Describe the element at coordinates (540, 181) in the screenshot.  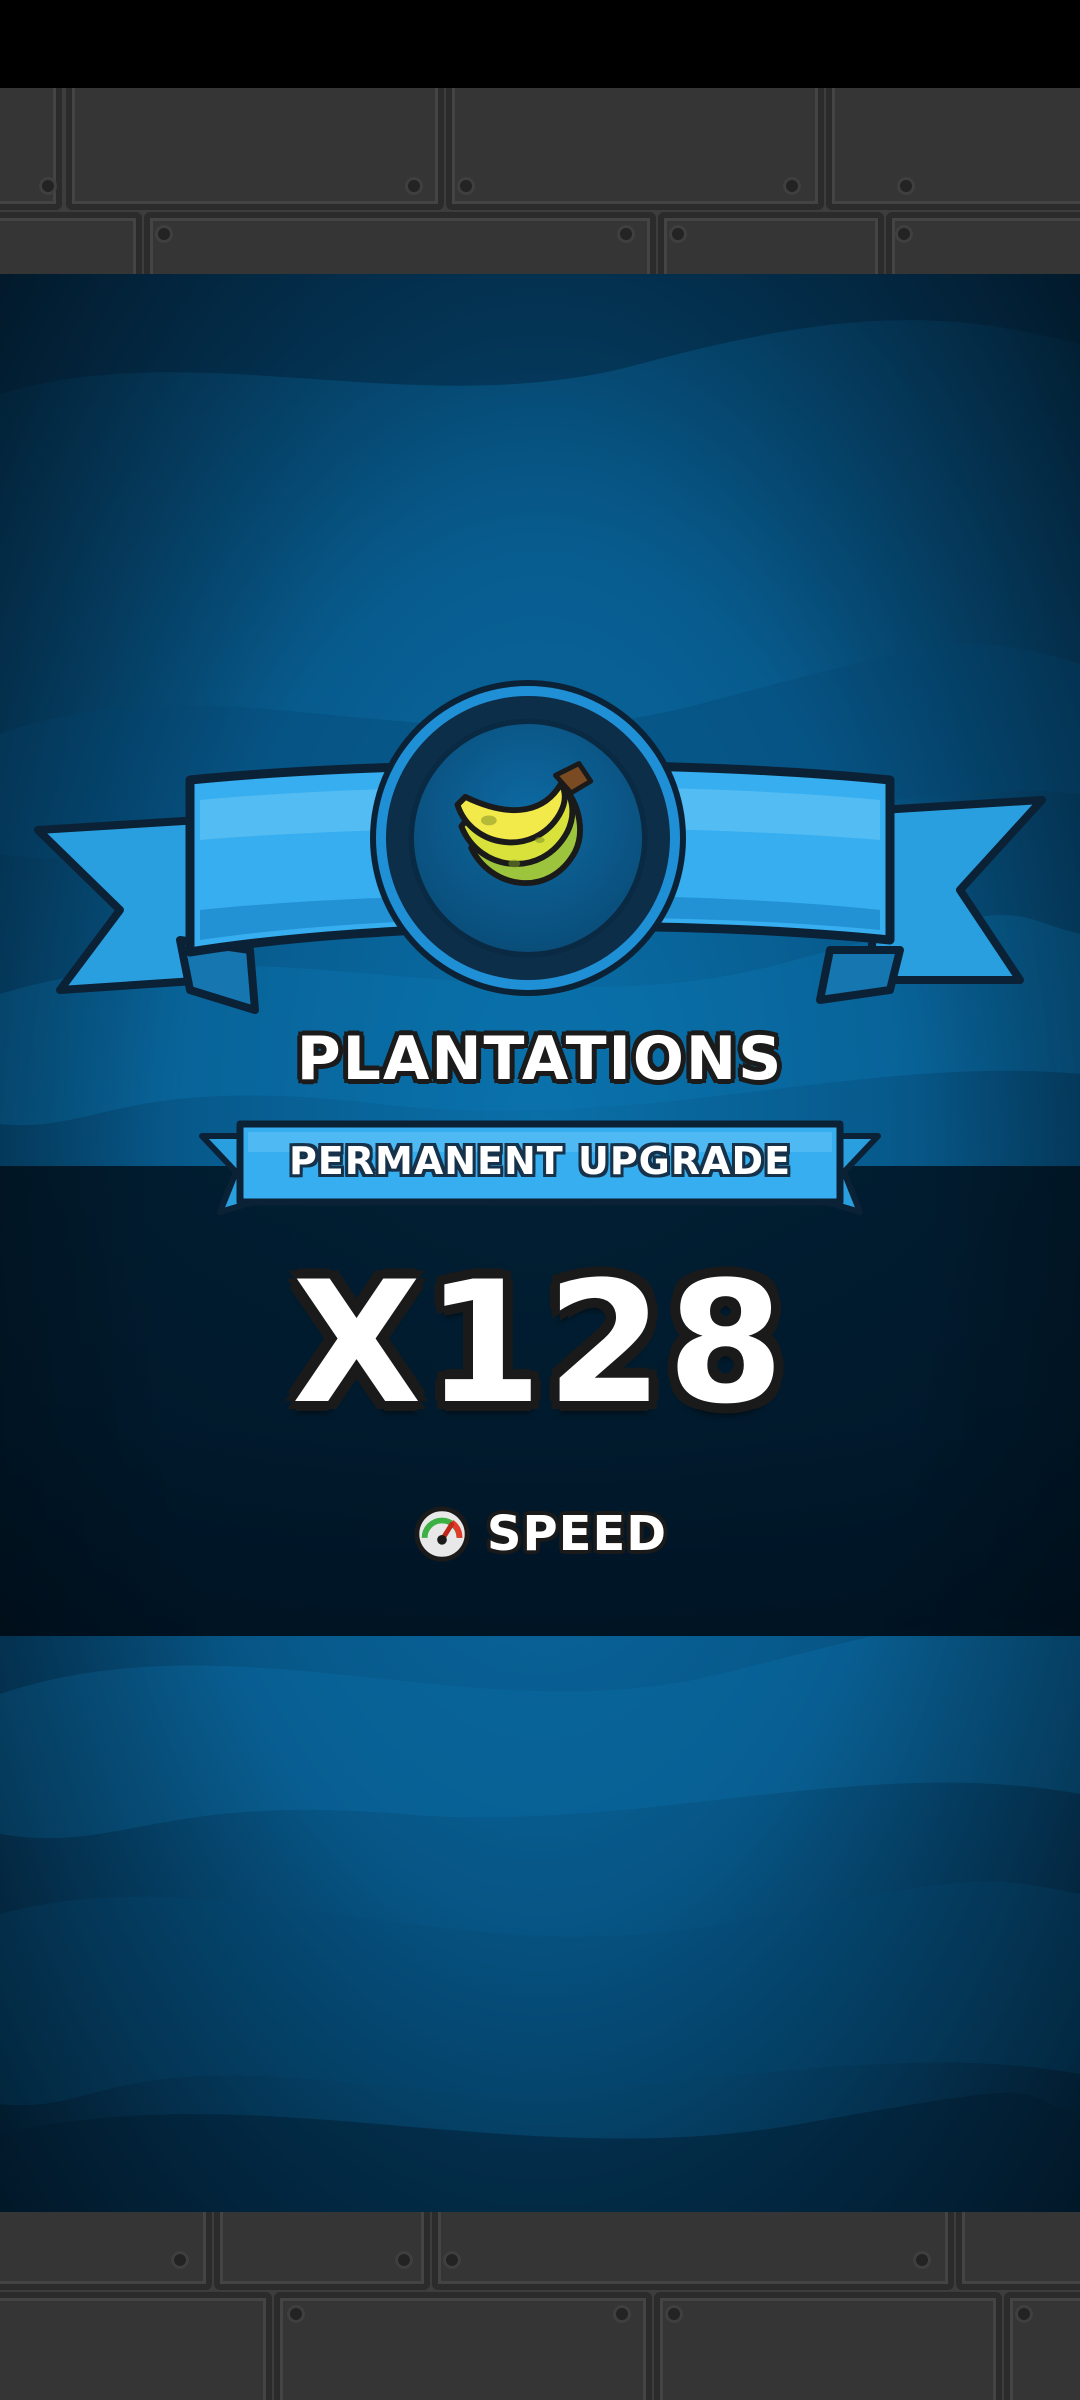
I see `top-wall-decoration` at that location.